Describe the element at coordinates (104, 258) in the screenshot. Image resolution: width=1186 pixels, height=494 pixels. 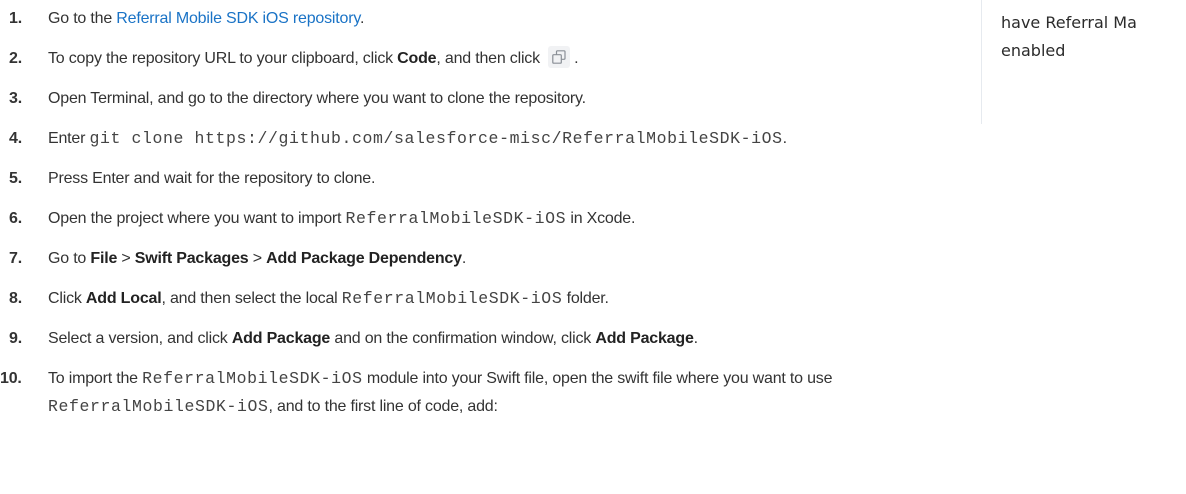
I see `file-menu-label: File` at that location.